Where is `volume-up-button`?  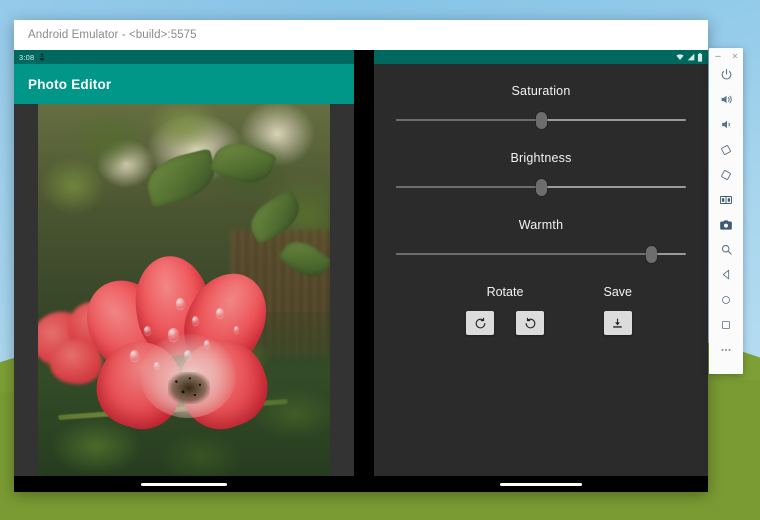 volume-up-button is located at coordinates (726, 99).